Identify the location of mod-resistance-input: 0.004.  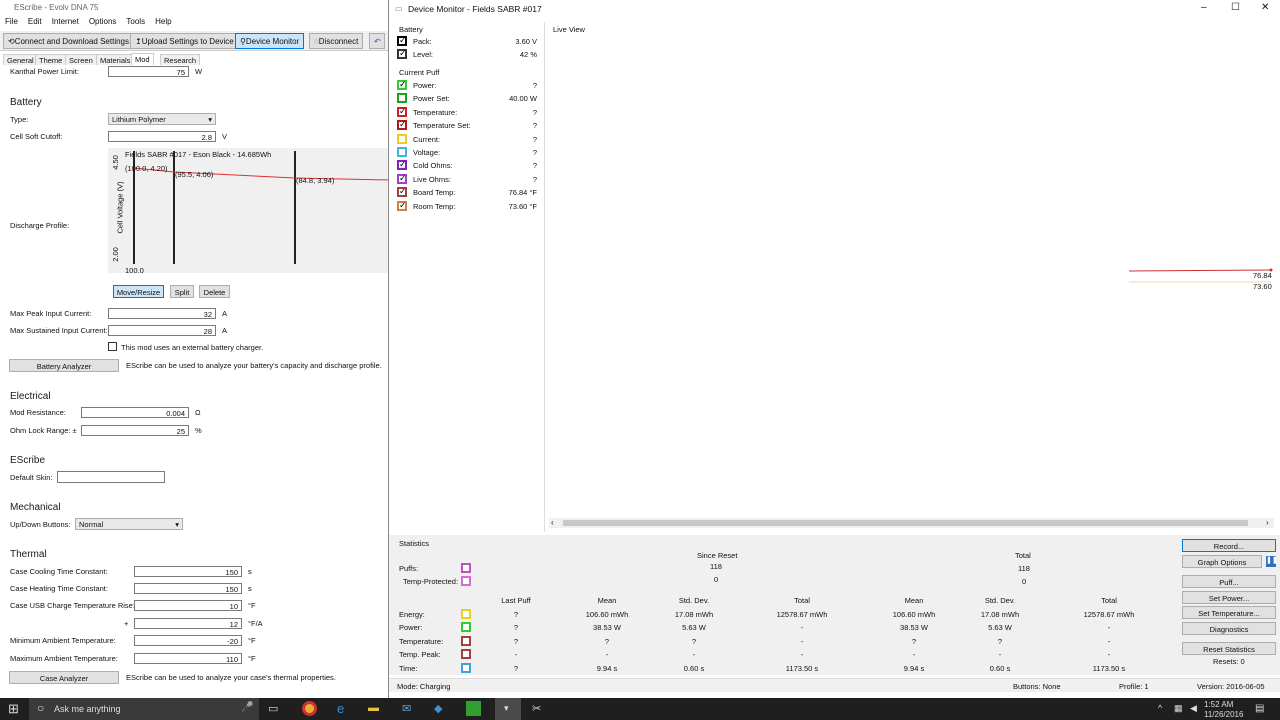
(135, 412).